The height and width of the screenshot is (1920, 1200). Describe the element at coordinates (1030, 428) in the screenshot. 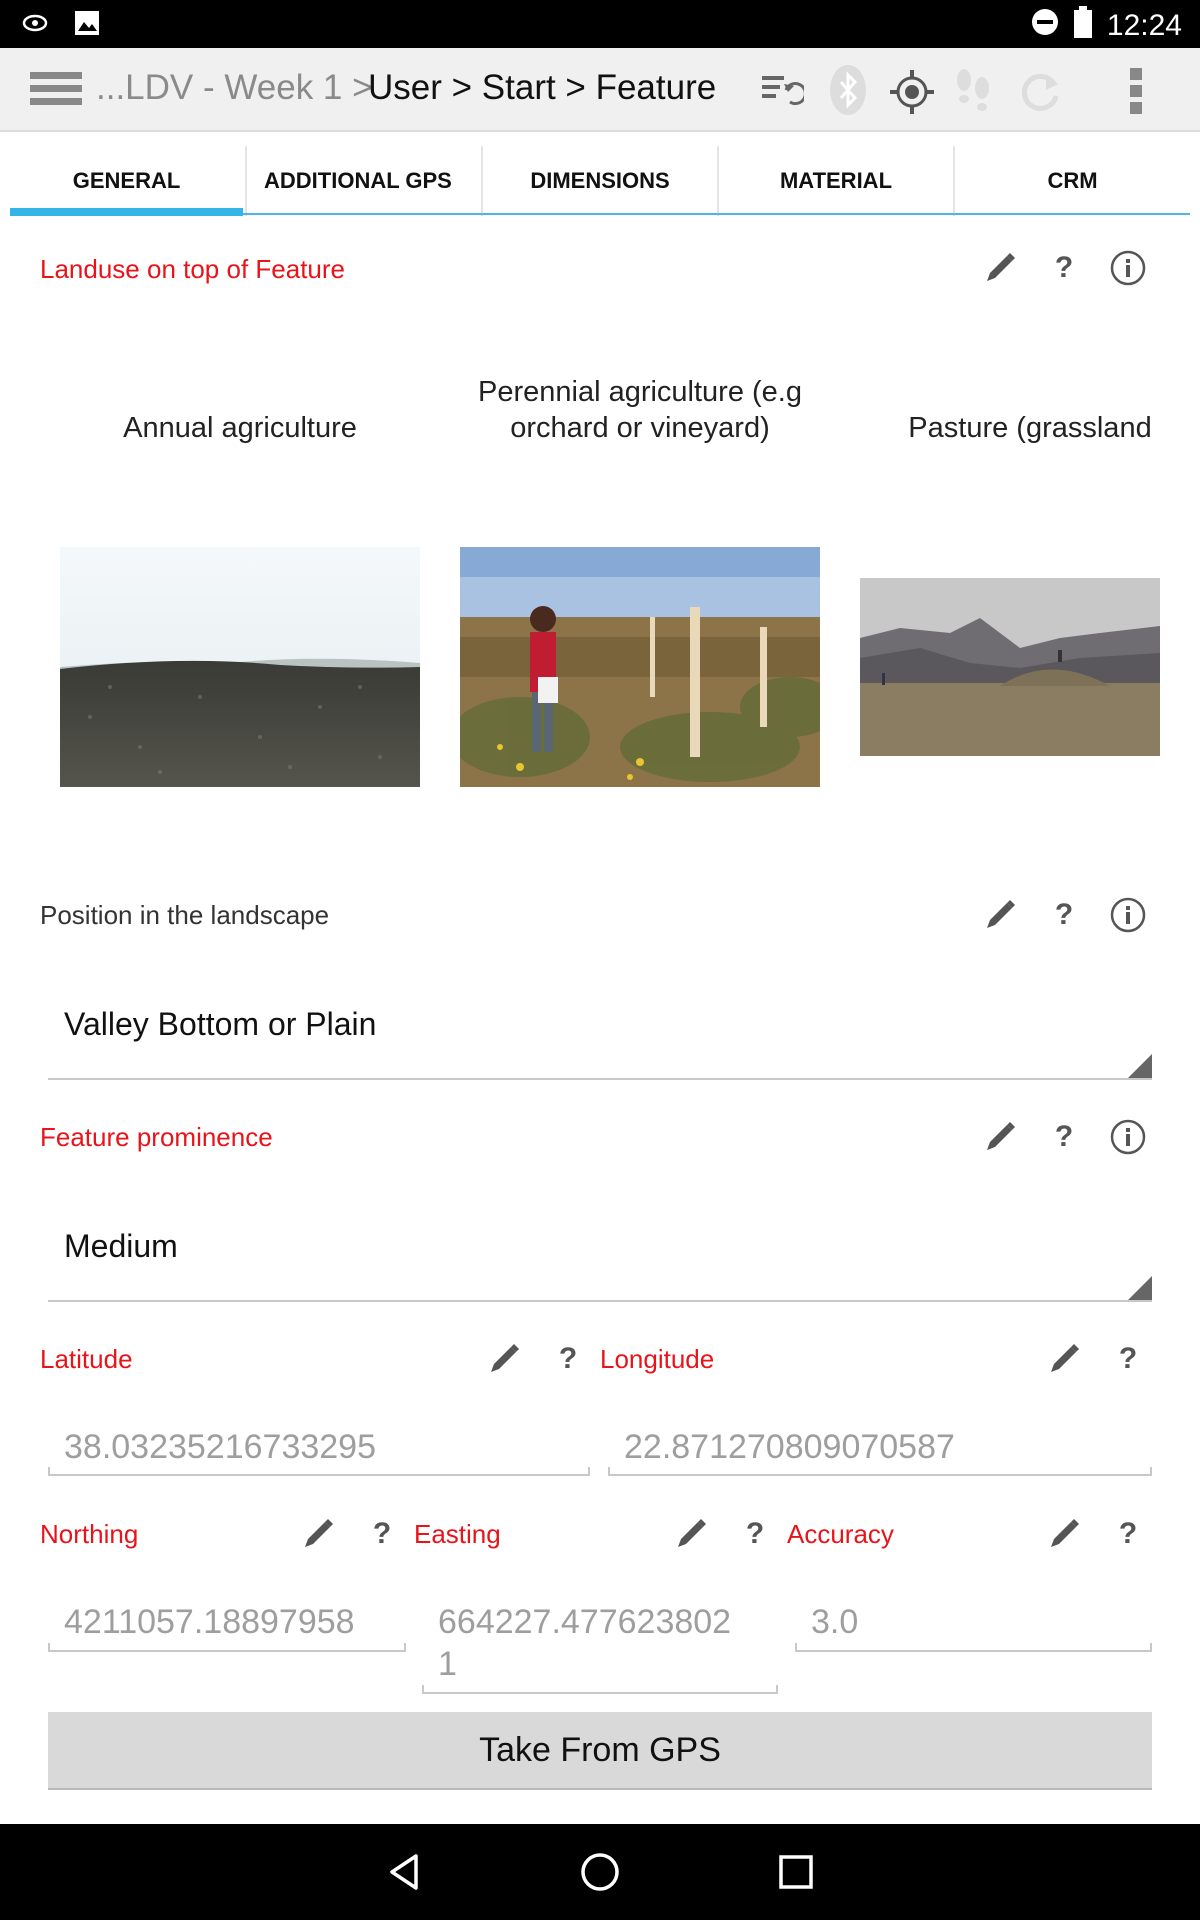

I see `landuse-option-caption: Pasture (grassland` at that location.